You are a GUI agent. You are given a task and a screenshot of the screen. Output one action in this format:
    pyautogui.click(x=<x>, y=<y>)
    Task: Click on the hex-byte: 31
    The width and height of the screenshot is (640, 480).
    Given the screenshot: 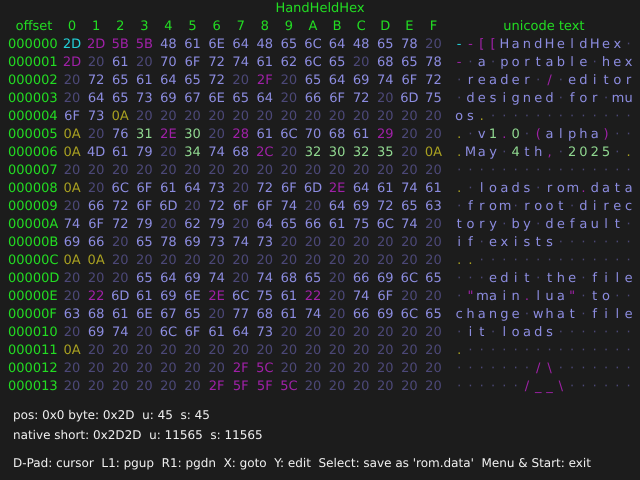 What is the action you would take?
    pyautogui.click(x=144, y=134)
    